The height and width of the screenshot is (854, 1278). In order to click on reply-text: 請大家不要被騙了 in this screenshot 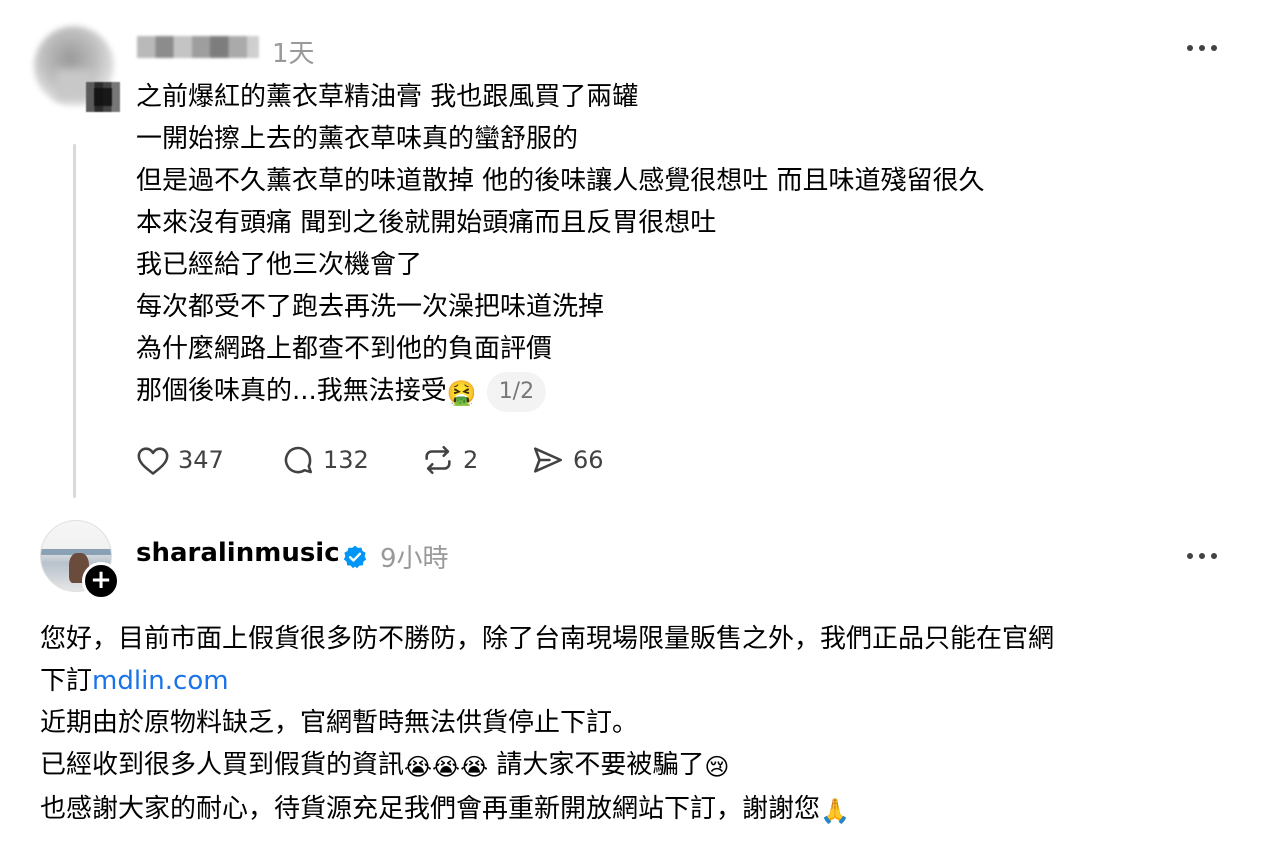, I will do `click(596, 765)`.